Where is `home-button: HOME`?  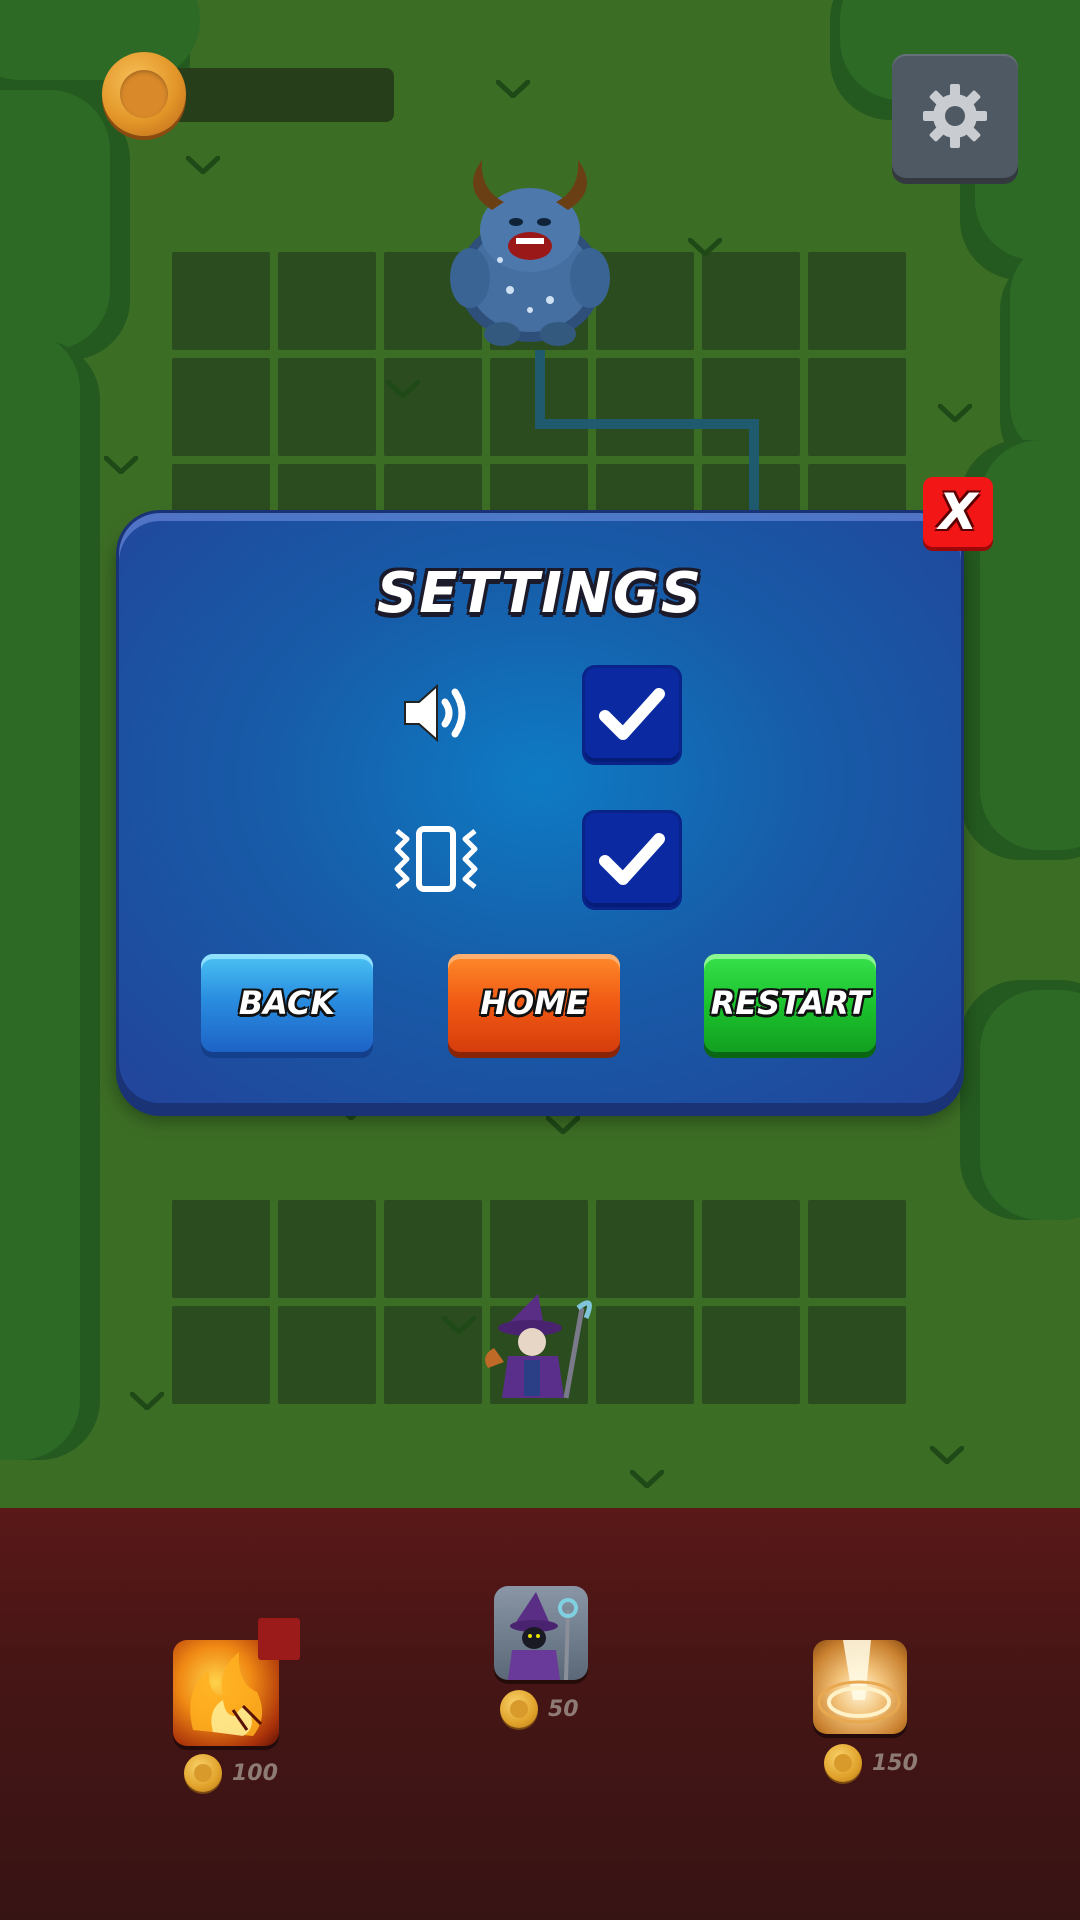
home-button: HOME is located at coordinates (534, 1003).